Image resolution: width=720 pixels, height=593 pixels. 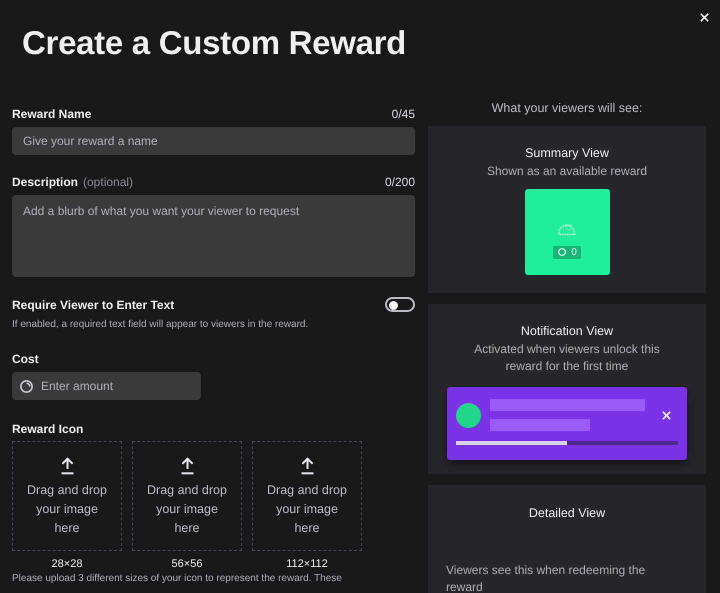 What do you see at coordinates (177, 578) in the screenshot?
I see `help-text: Please upload 3 different sizes of your icon to represent the reward. These` at bounding box center [177, 578].